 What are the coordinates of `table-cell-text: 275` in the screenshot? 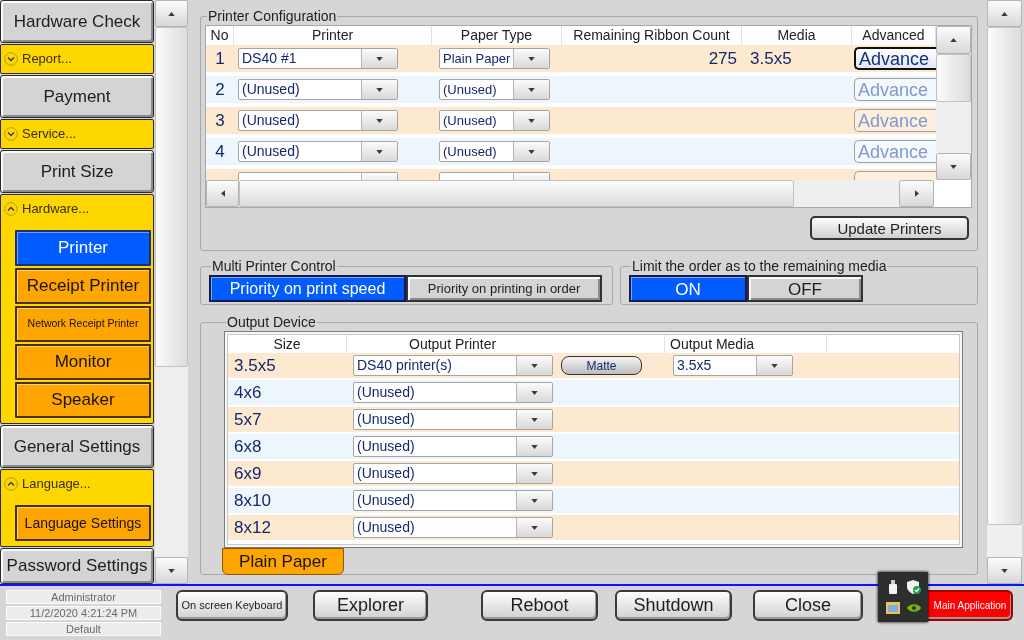 It's located at (722, 58).